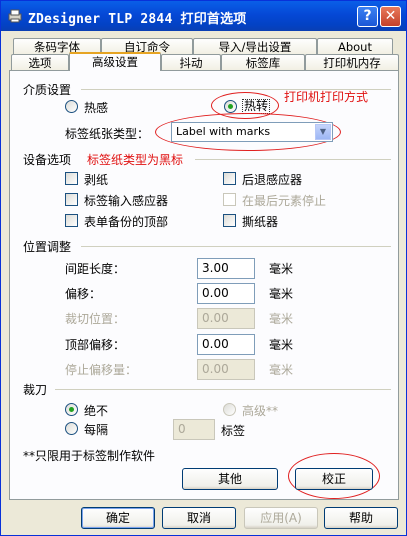 This screenshot has width=407, height=536. I want to click on gap-length-input: 3.00, so click(226, 268).